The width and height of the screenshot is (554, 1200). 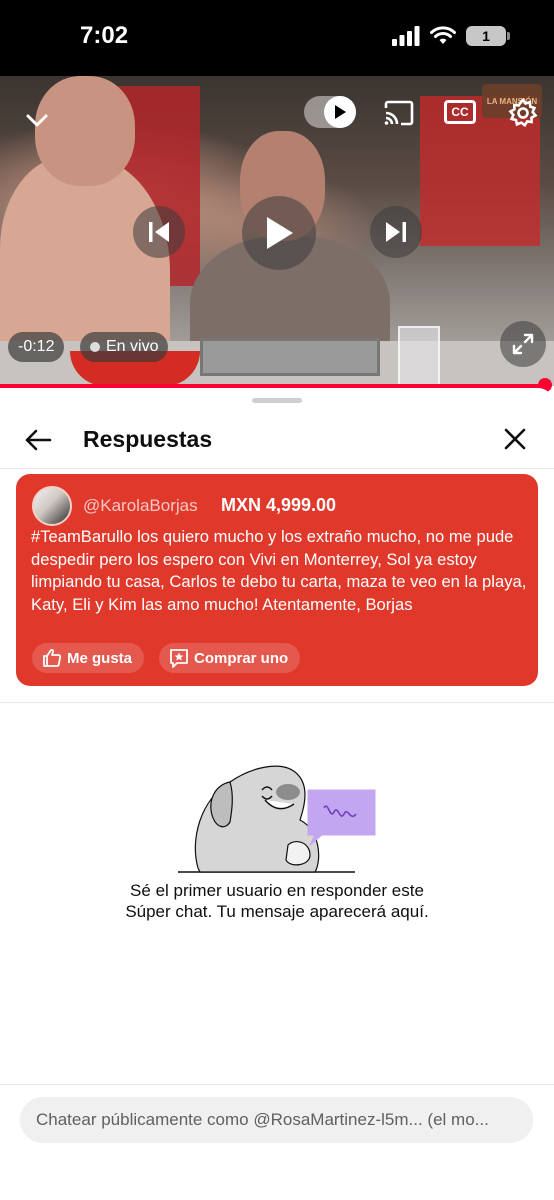 I want to click on status-icons: 1, so click(x=451, y=36).